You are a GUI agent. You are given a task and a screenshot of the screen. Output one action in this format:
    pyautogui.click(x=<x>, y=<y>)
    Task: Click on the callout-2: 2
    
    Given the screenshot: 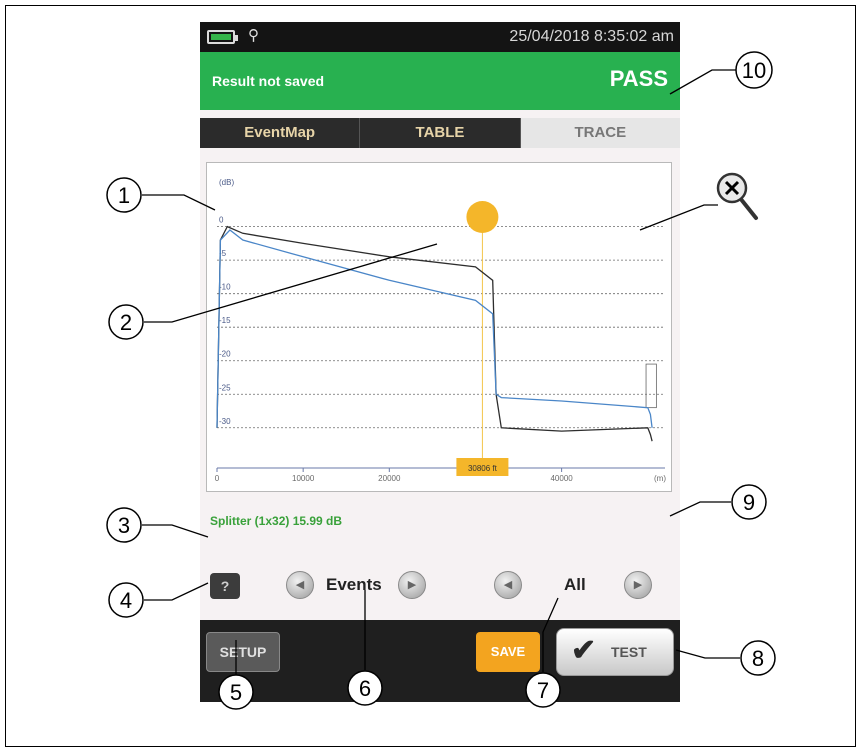 What is the action you would take?
    pyautogui.click(x=126, y=322)
    